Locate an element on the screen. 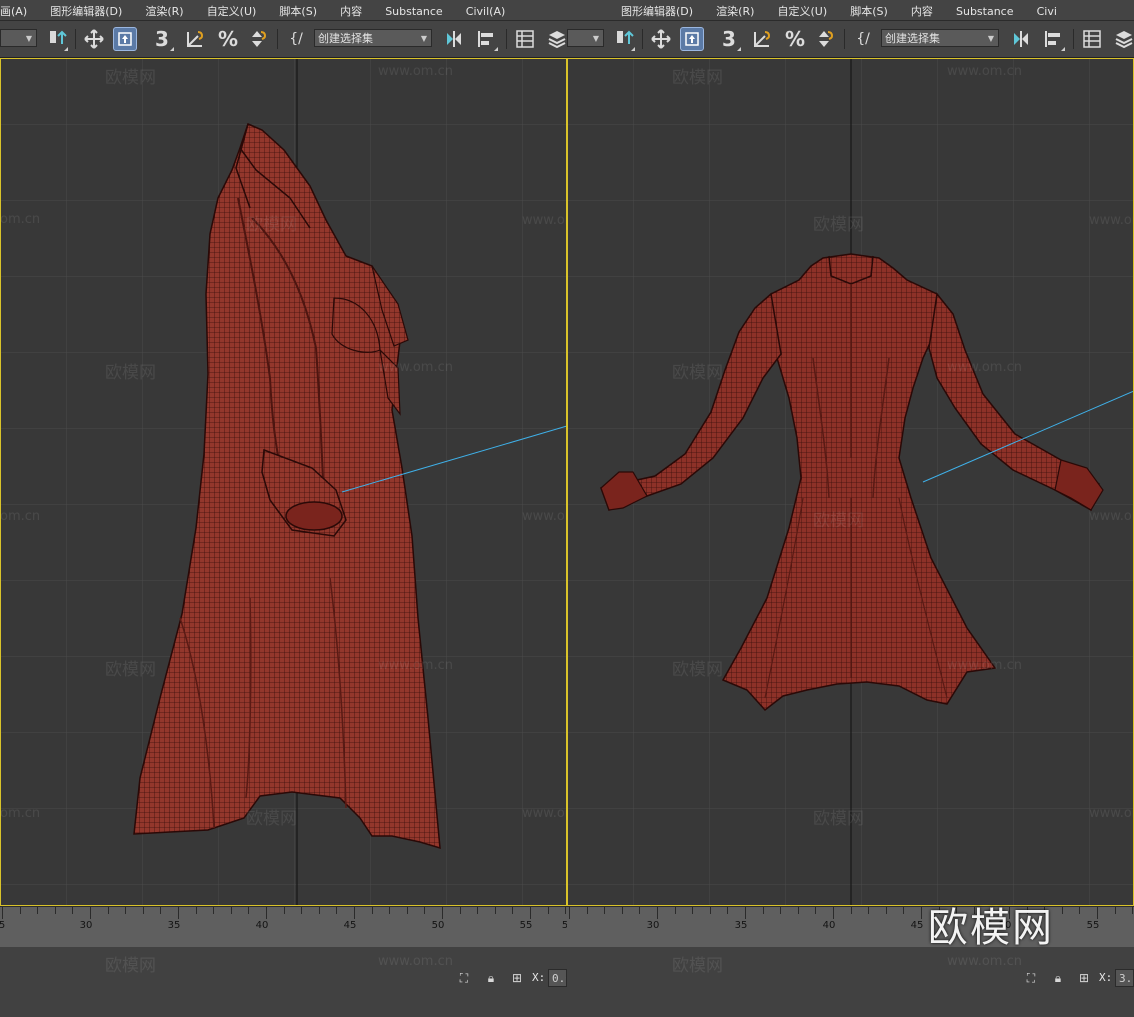 The width and height of the screenshot is (1134, 1017). menu-item-civil: Civil(A) is located at coordinates (485, 11).